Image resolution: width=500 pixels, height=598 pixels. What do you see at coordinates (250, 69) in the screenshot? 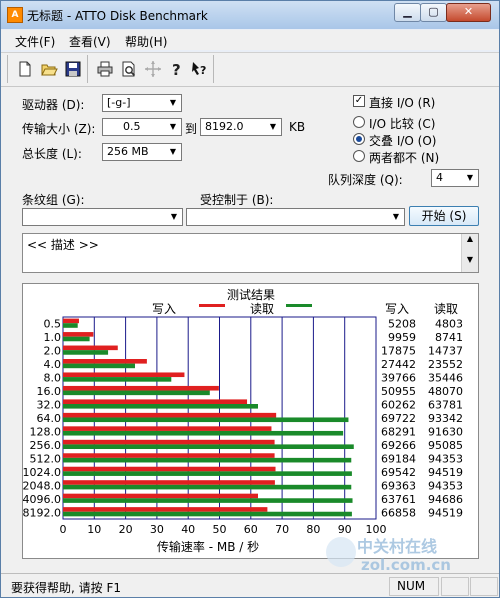
I see `toolbar: ? ?` at bounding box center [250, 69].